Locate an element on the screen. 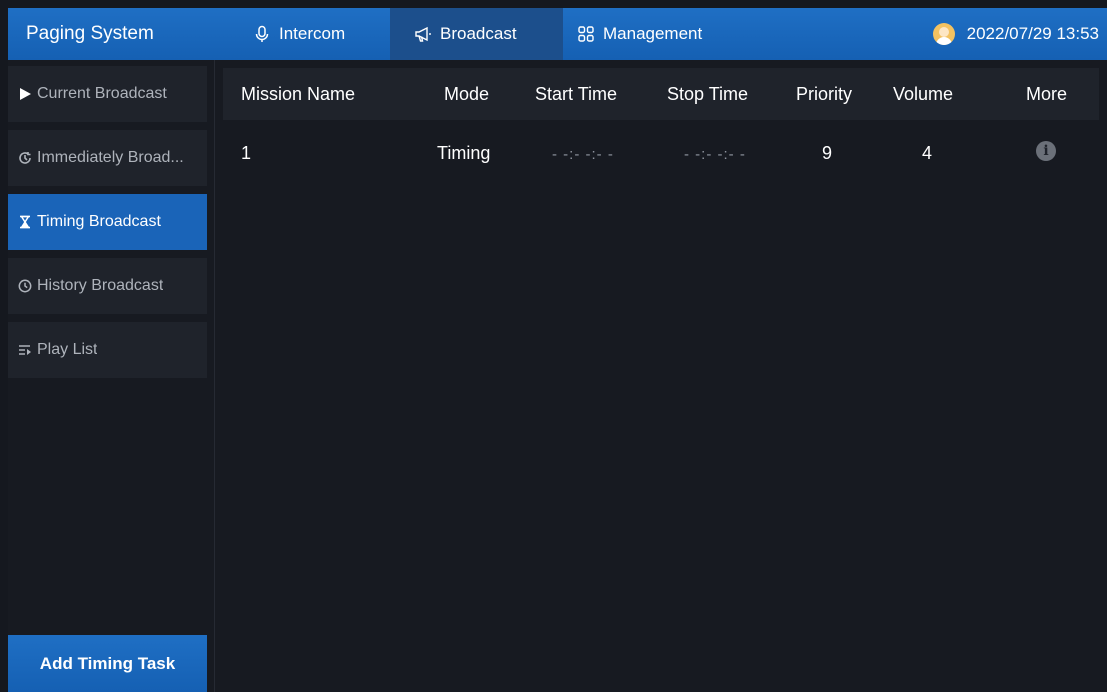  avatar is located at coordinates (943, 34).